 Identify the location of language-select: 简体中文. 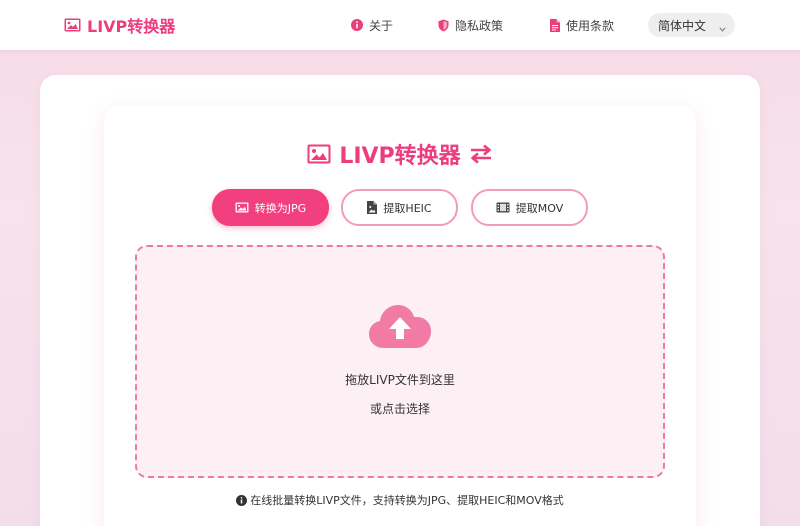
(691, 25).